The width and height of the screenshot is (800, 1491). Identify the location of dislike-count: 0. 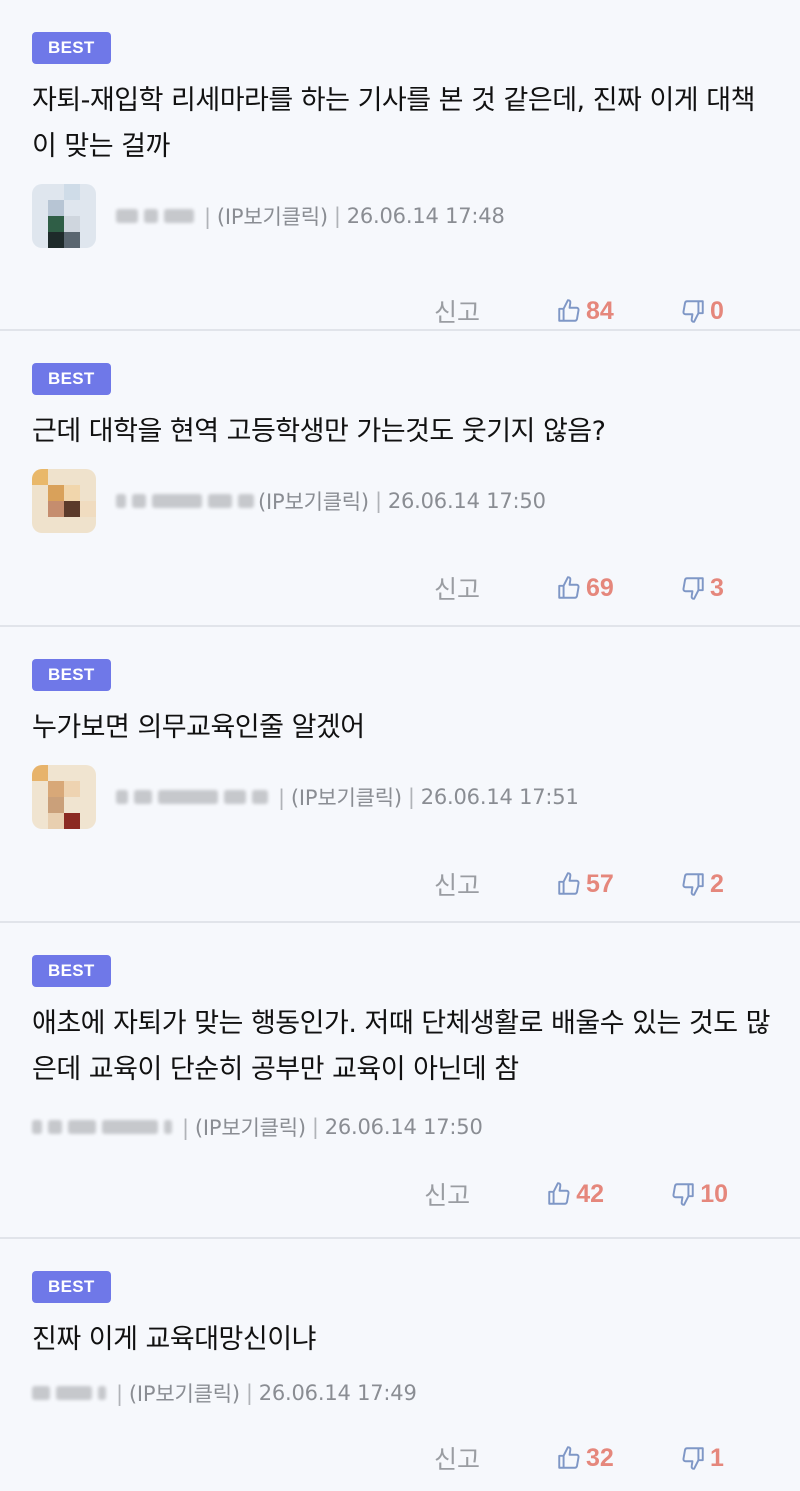
(717, 310).